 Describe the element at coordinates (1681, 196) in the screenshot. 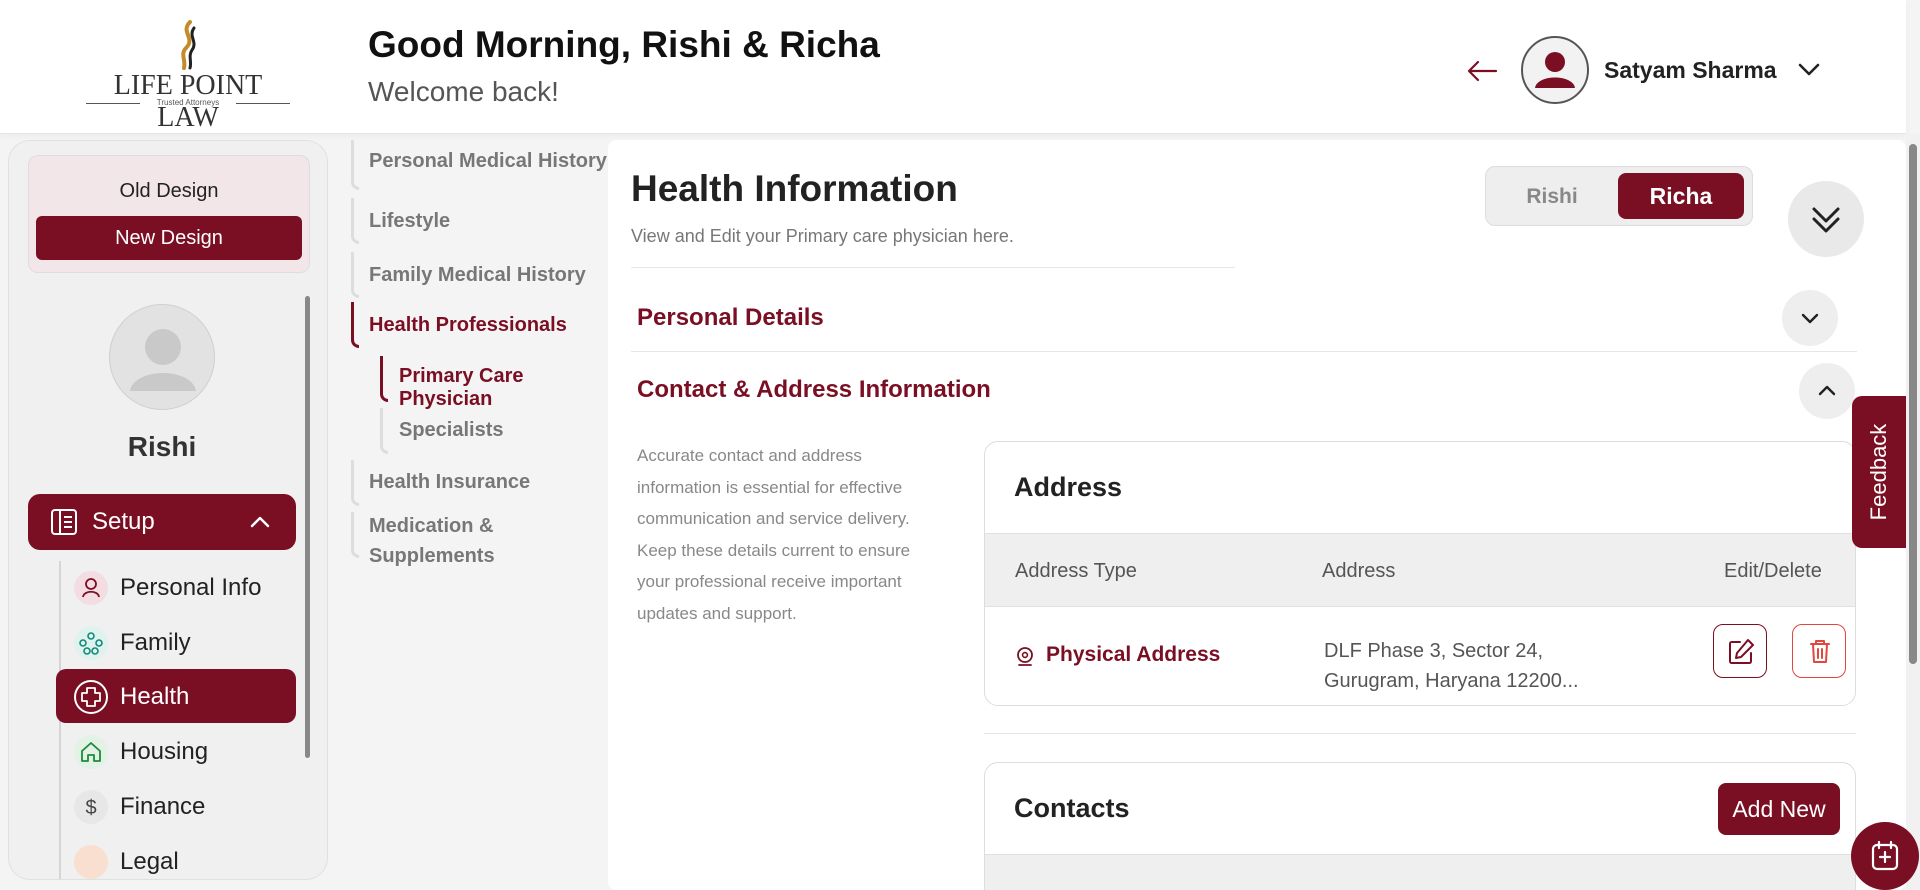

I see `toggle-richa: Richa` at that location.